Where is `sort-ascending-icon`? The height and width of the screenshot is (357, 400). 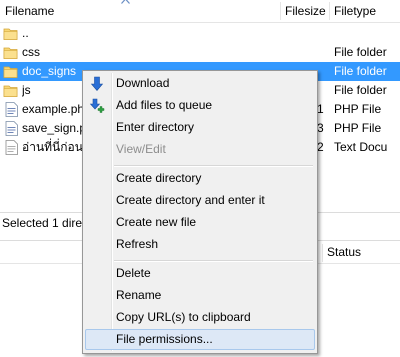
sort-ascending-icon is located at coordinates (125, 2).